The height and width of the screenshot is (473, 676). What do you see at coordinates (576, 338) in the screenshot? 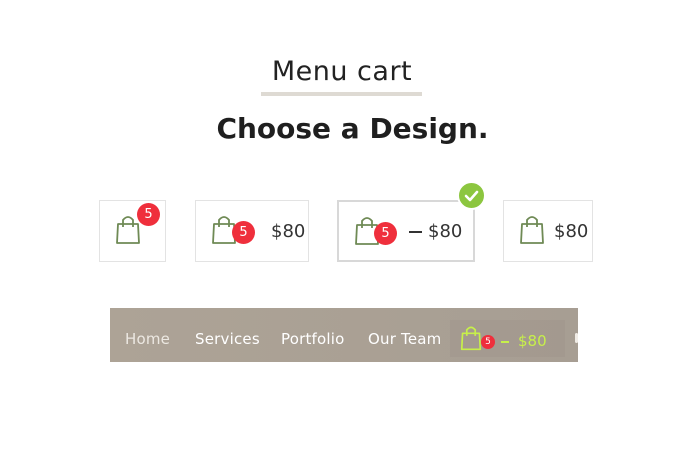
I see `cropped-nav-item` at bounding box center [576, 338].